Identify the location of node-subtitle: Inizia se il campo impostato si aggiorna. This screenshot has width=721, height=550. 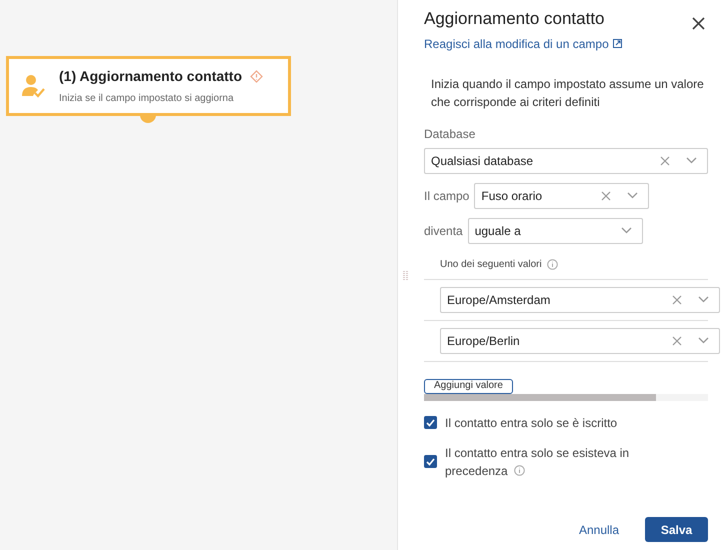
(147, 99).